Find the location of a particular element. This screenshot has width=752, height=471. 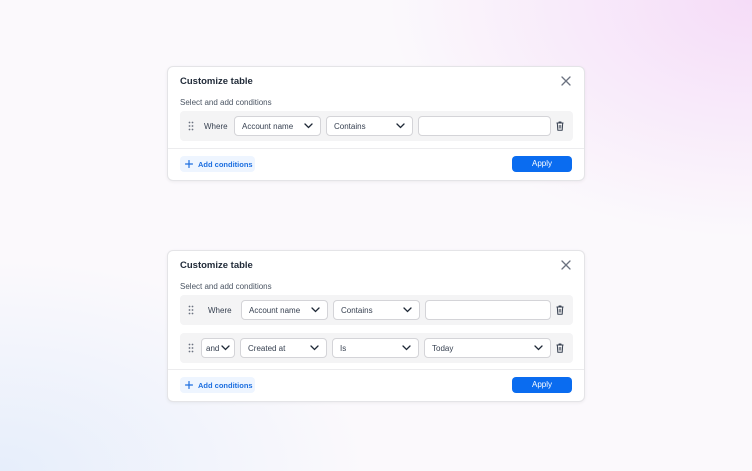

field-select: Created at is located at coordinates (283, 348).